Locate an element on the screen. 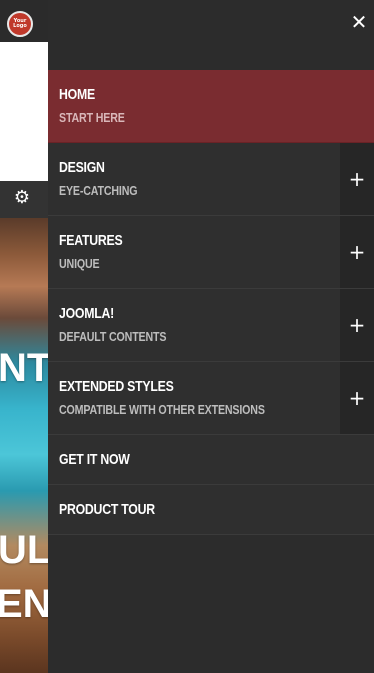 The height and width of the screenshot is (673, 374). background-page: Your Logo ⚙ NT UL ENT is located at coordinates (24, 336).